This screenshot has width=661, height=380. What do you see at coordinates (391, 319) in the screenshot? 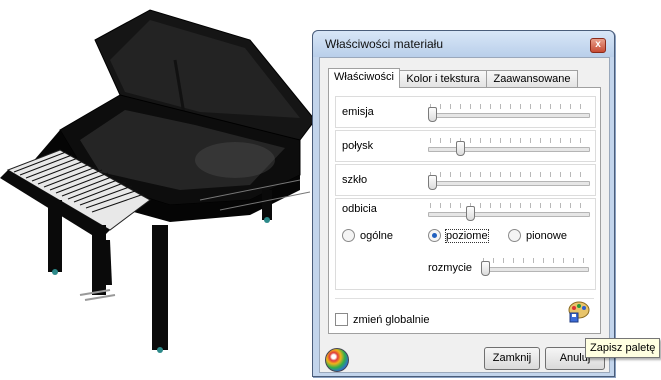
I see `global-change-label: zmień globalnie` at bounding box center [391, 319].